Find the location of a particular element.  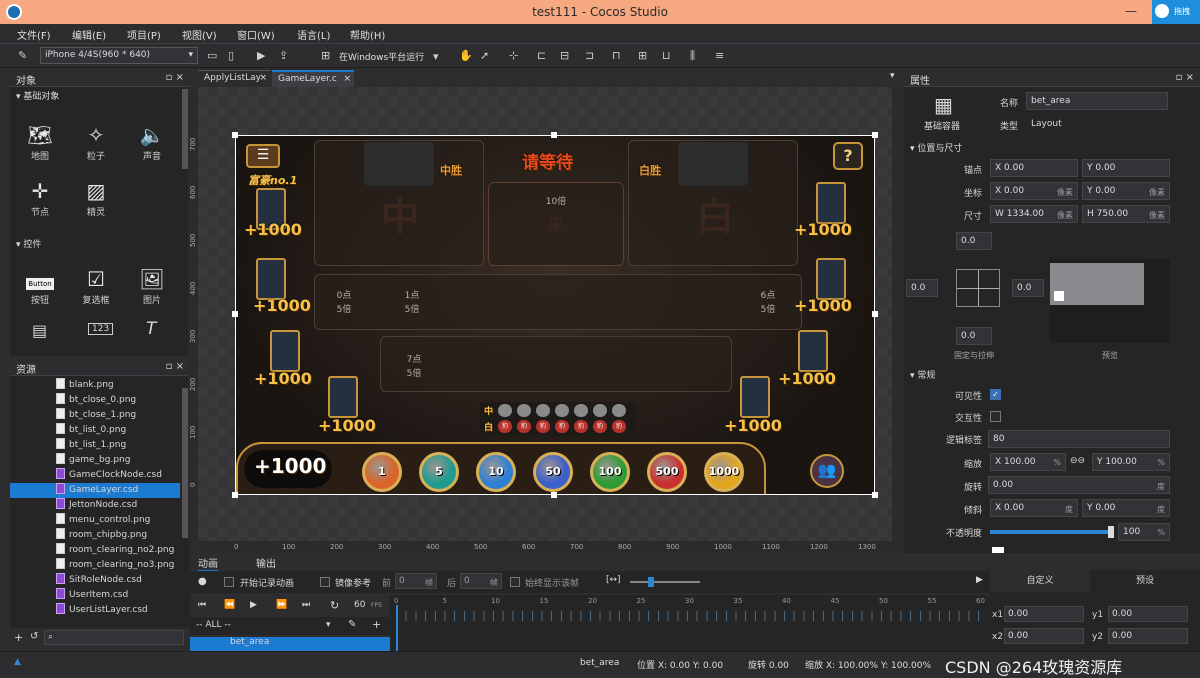

timeline-node-row: bet_area is located at coordinates (290, 644).